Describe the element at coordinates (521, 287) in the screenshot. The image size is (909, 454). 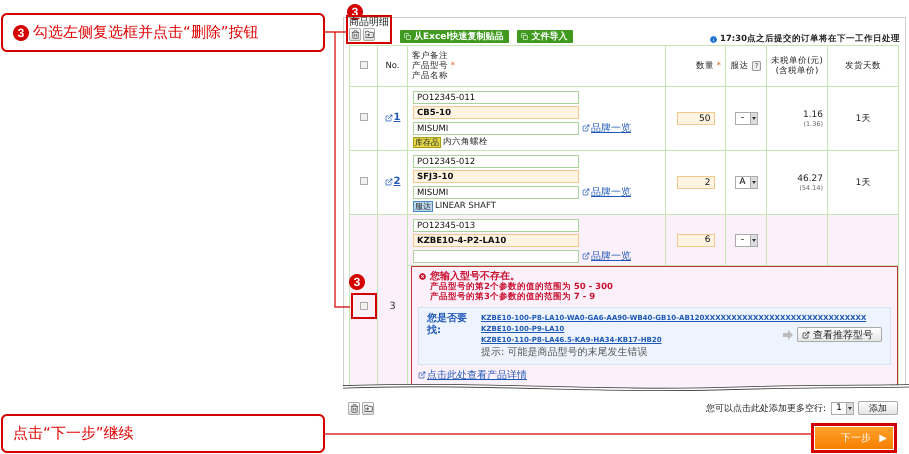
I see `error-message: 产品型号的第2个参数的值的范围为 50 - 300` at that location.